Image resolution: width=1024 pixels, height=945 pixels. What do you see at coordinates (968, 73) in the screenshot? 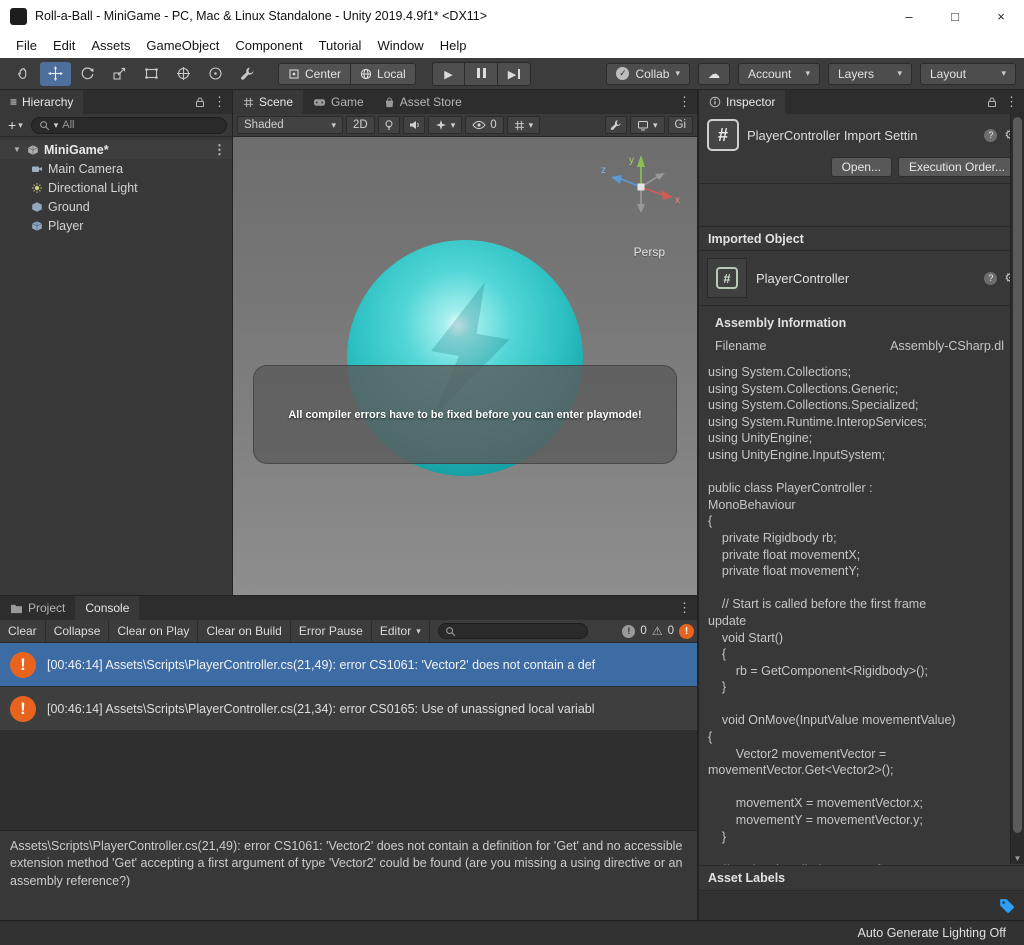
I see `layout-dropdown: Layout ▾` at bounding box center [968, 73].